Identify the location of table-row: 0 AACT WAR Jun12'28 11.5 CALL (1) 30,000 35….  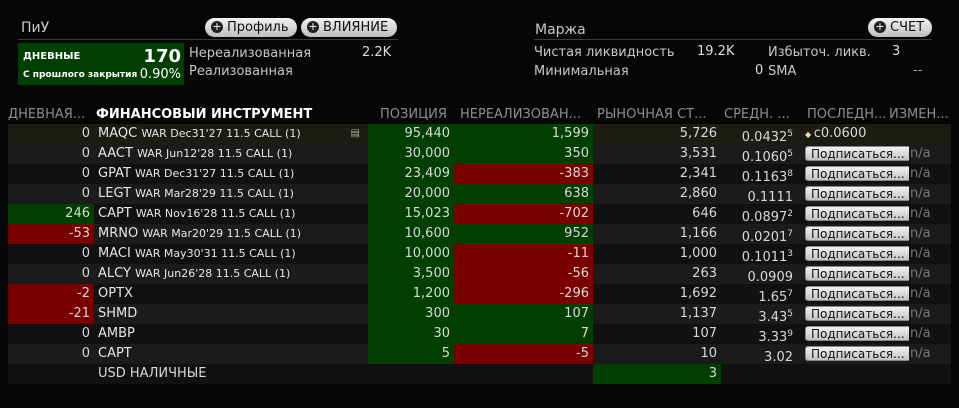
(479, 154).